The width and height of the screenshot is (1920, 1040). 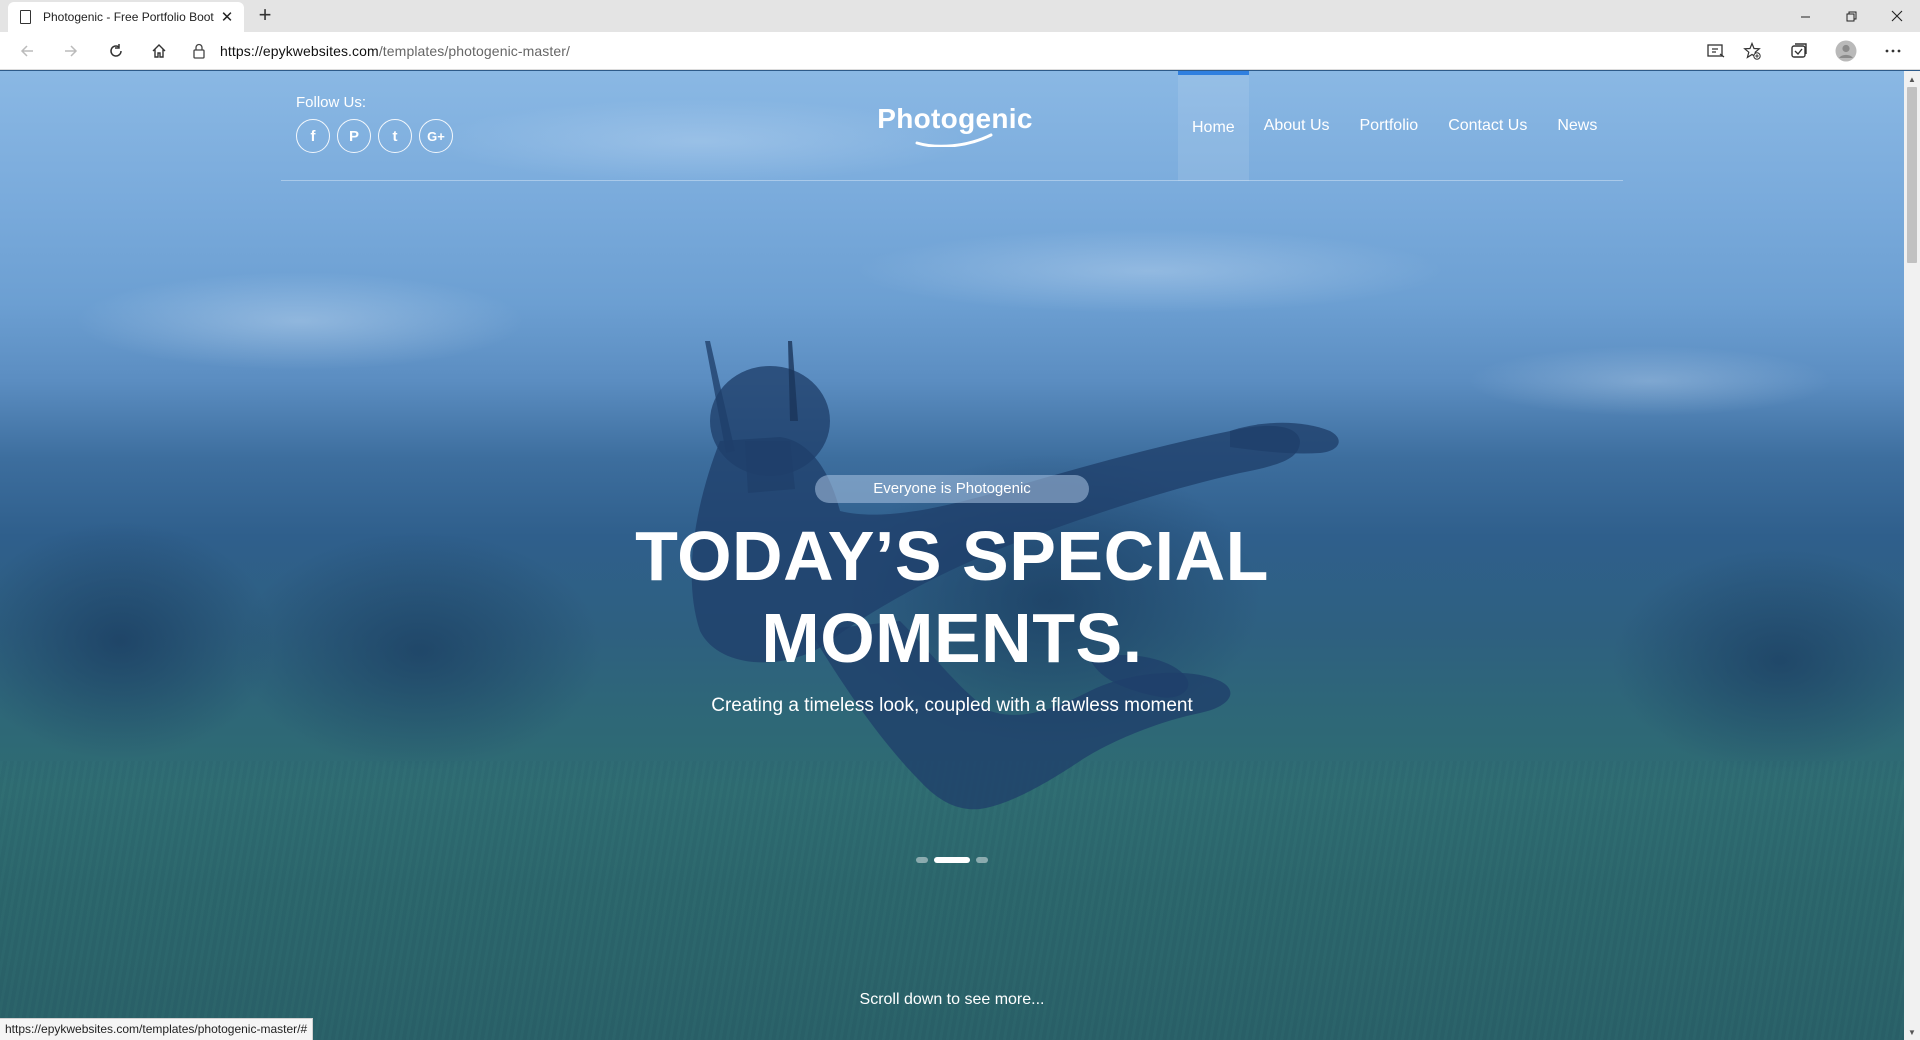 What do you see at coordinates (1897, 16) in the screenshot?
I see `window-close-icon` at bounding box center [1897, 16].